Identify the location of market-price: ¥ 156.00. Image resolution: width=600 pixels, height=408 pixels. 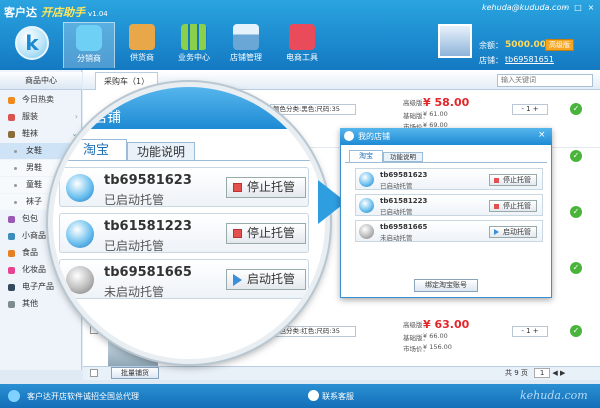
(437, 347).